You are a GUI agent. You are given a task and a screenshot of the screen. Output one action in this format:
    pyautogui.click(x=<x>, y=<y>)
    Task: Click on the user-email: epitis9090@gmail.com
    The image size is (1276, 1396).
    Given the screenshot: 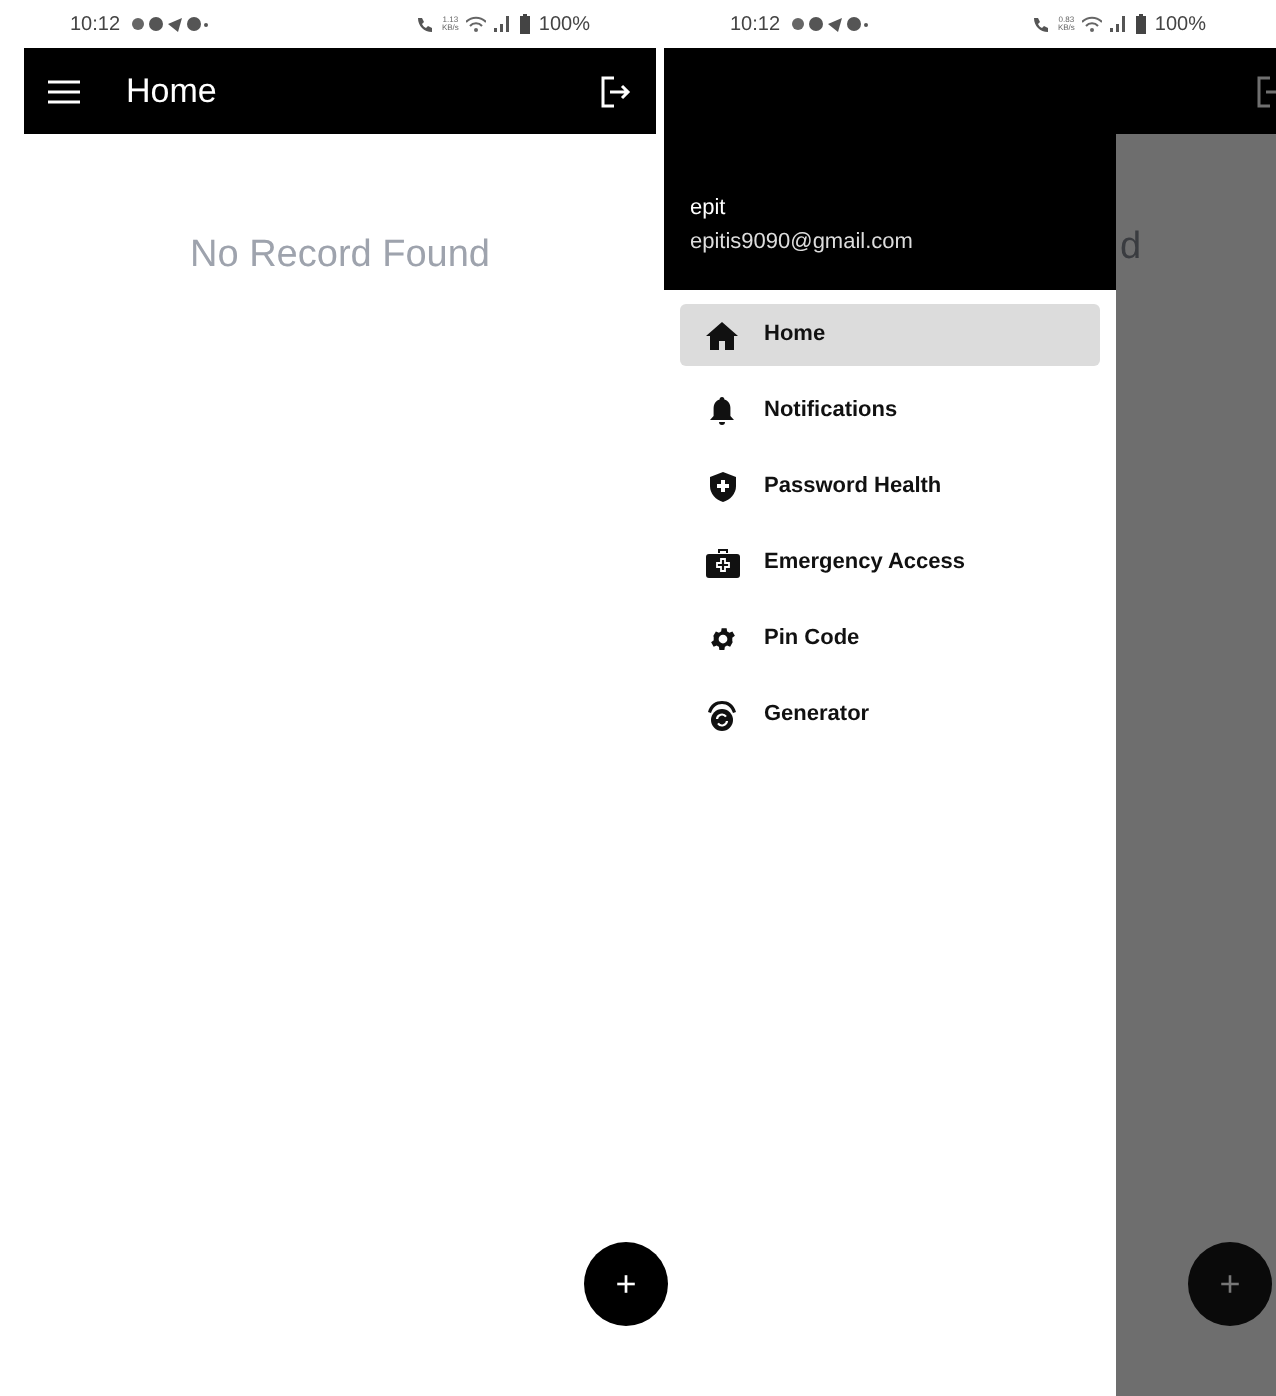 What is the action you would take?
    pyautogui.click(x=802, y=242)
    